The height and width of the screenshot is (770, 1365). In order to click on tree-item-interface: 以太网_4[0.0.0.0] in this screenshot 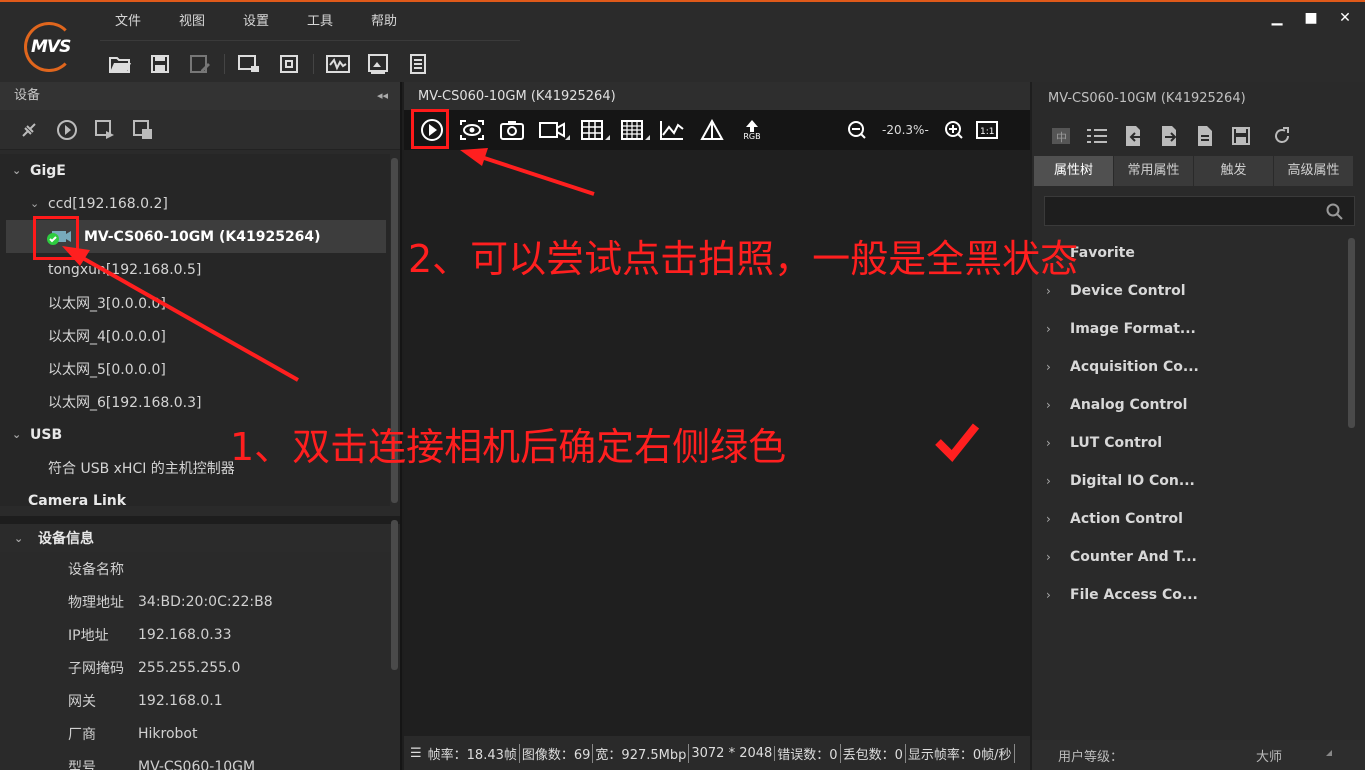, I will do `click(195, 335)`.